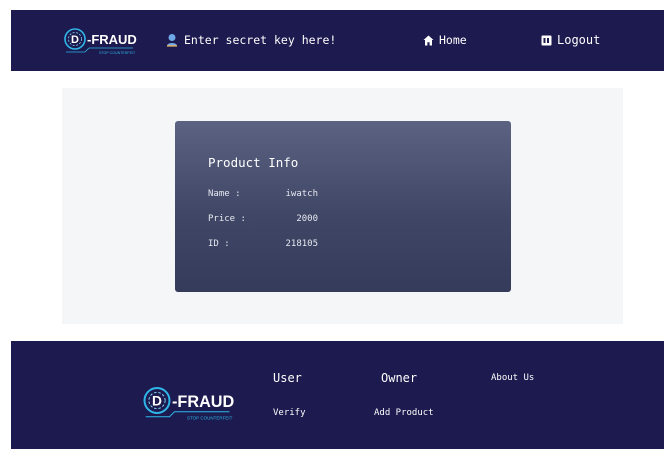  What do you see at coordinates (546, 40) in the screenshot?
I see `logout-icon` at bounding box center [546, 40].